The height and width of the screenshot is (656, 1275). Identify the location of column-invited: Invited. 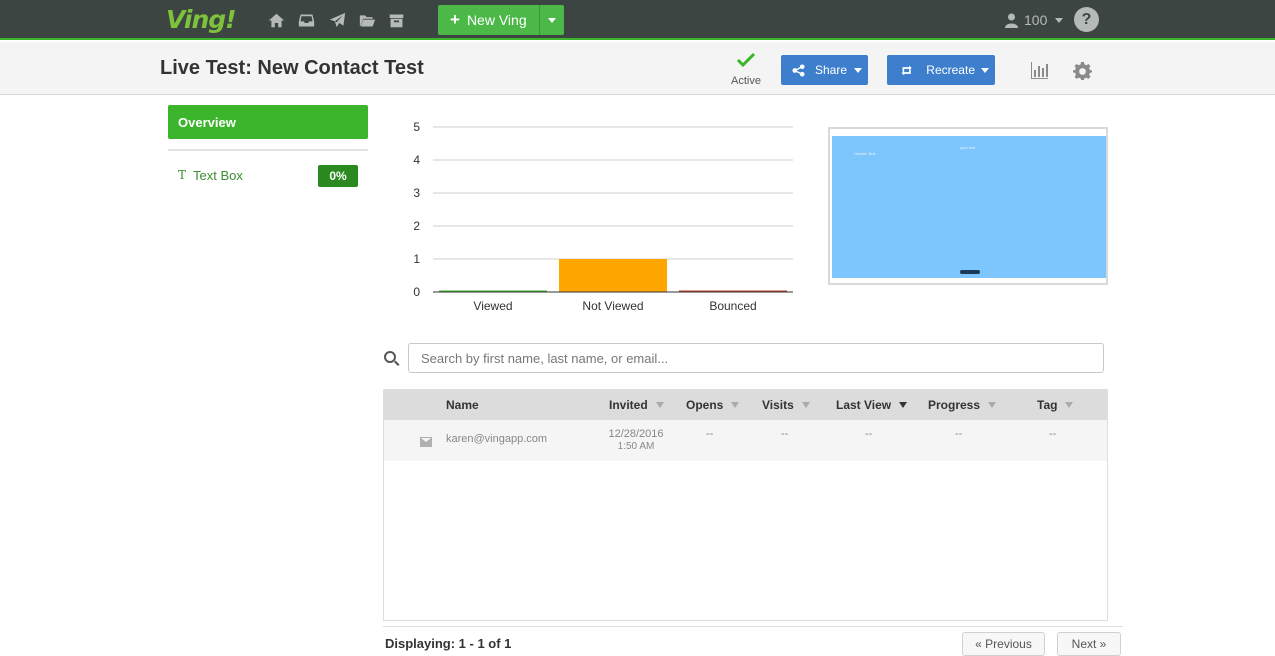
(636, 405).